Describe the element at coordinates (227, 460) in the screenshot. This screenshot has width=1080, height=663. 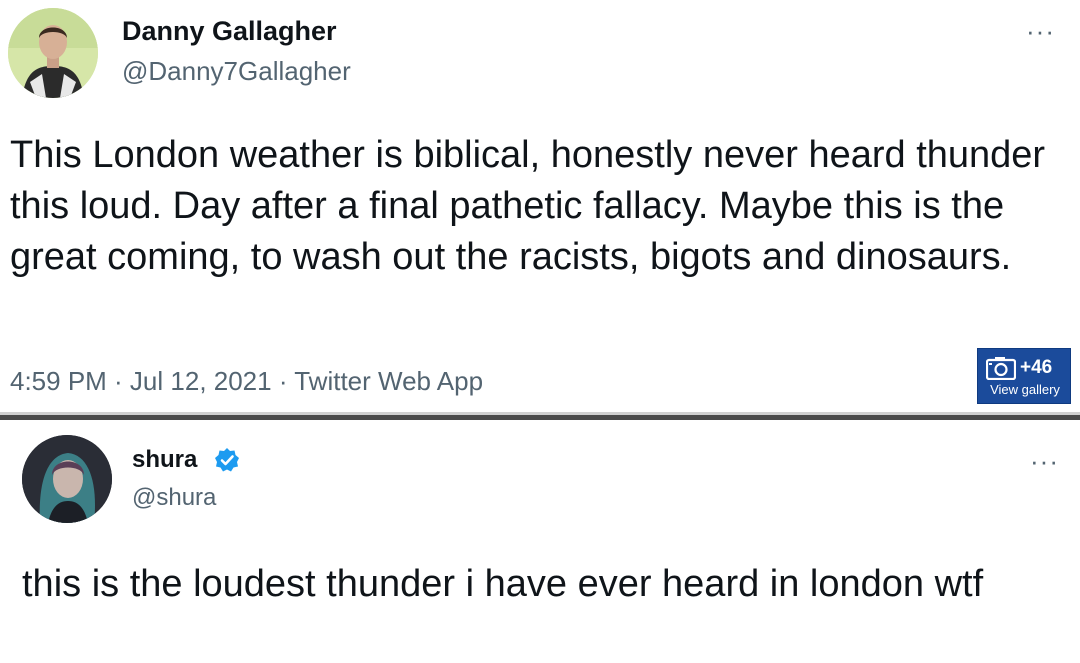
I see `verified-badge-icon` at that location.